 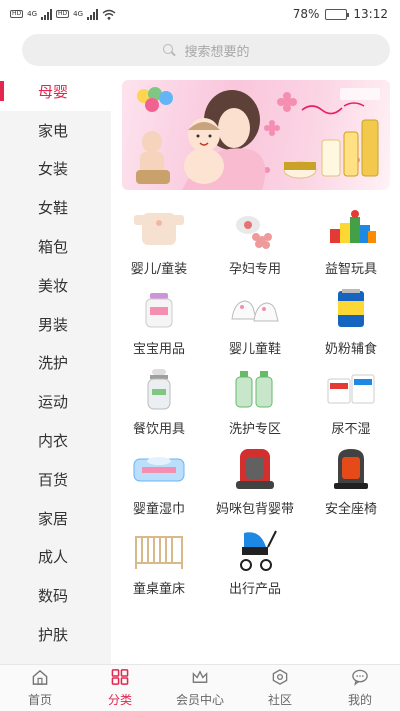 I want to click on diaper-icon, so click(x=351, y=388).